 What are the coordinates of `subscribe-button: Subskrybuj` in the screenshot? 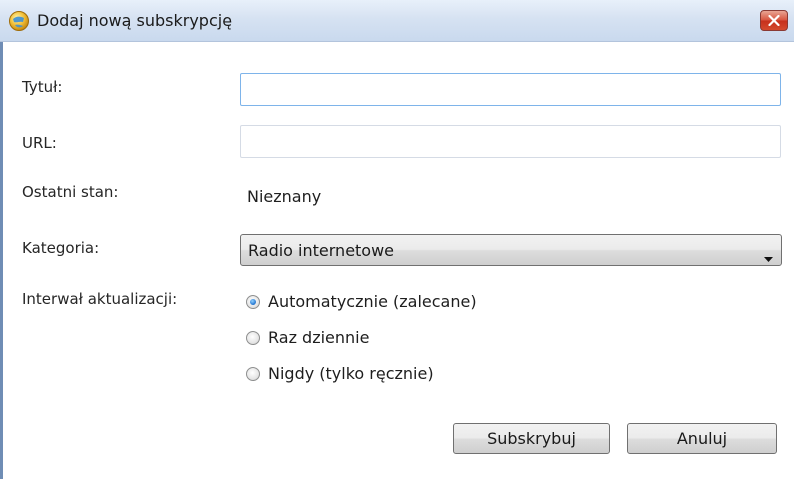 It's located at (531, 438).